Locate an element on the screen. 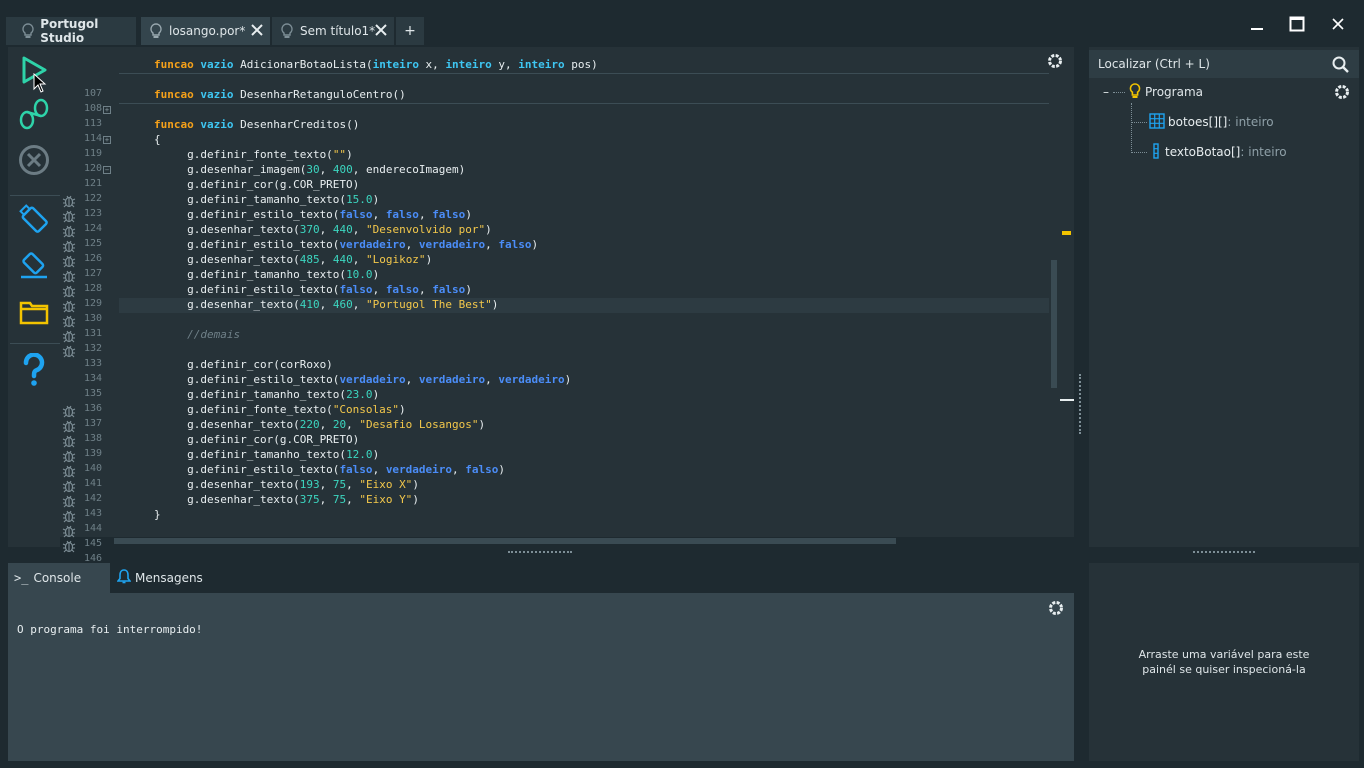 The image size is (1364, 768). line-number: 141 is located at coordinates (92, 483).